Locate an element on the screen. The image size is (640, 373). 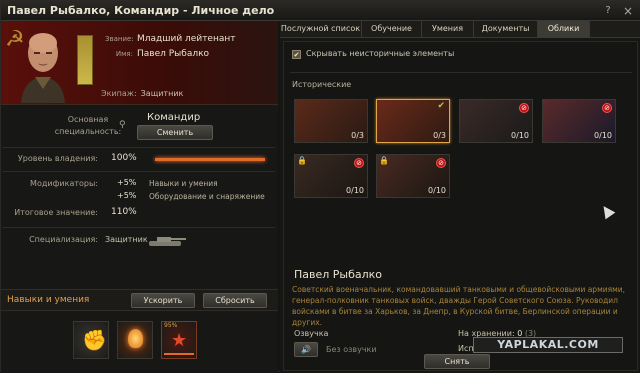
specialty-value: Командир is located at coordinates (174, 117).